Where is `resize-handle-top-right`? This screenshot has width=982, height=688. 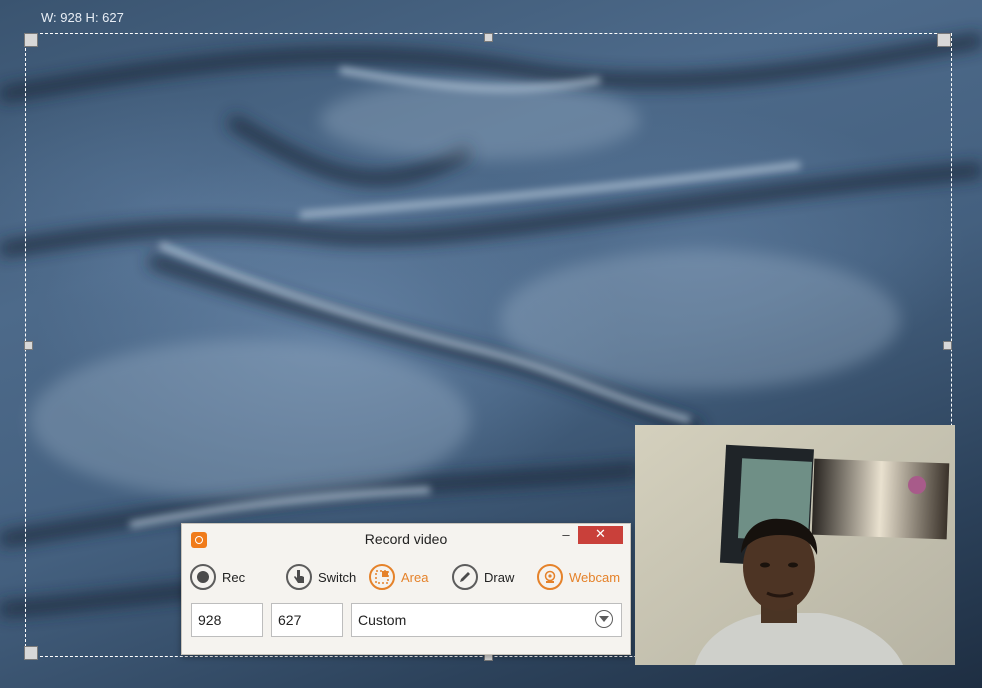 resize-handle-top-right is located at coordinates (944, 40).